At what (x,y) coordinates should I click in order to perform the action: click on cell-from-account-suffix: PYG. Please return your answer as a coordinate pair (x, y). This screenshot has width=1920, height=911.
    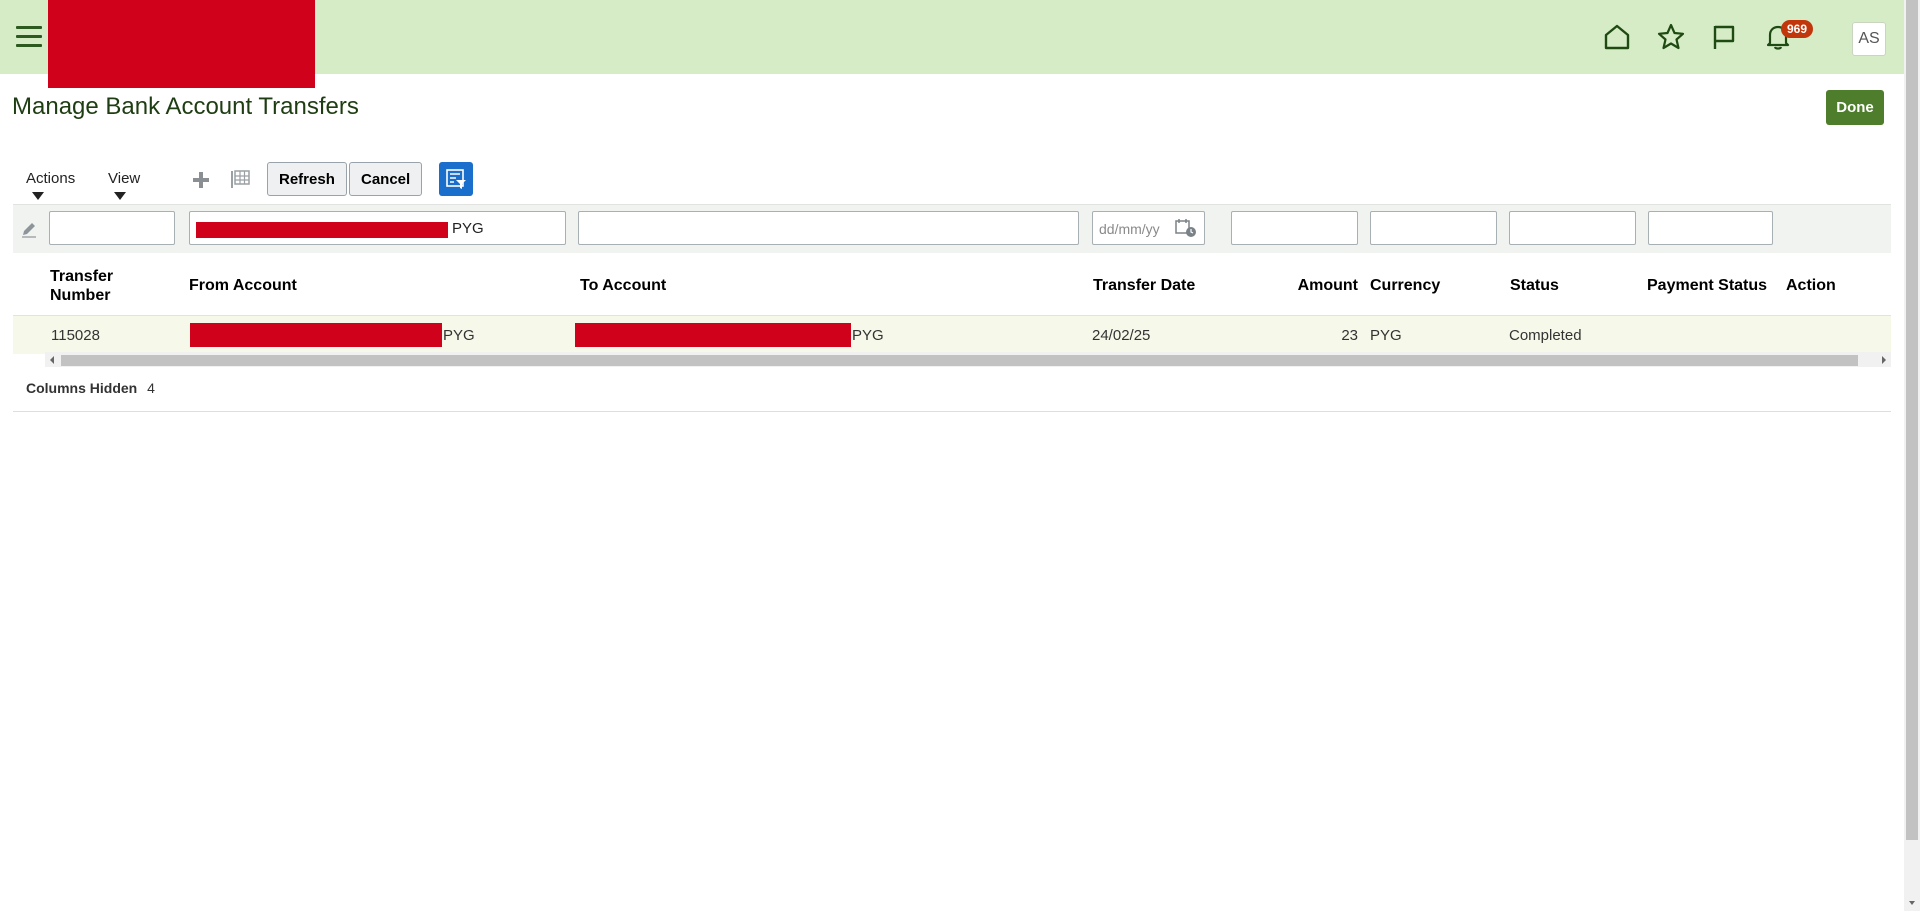
    Looking at the image, I should click on (459, 335).